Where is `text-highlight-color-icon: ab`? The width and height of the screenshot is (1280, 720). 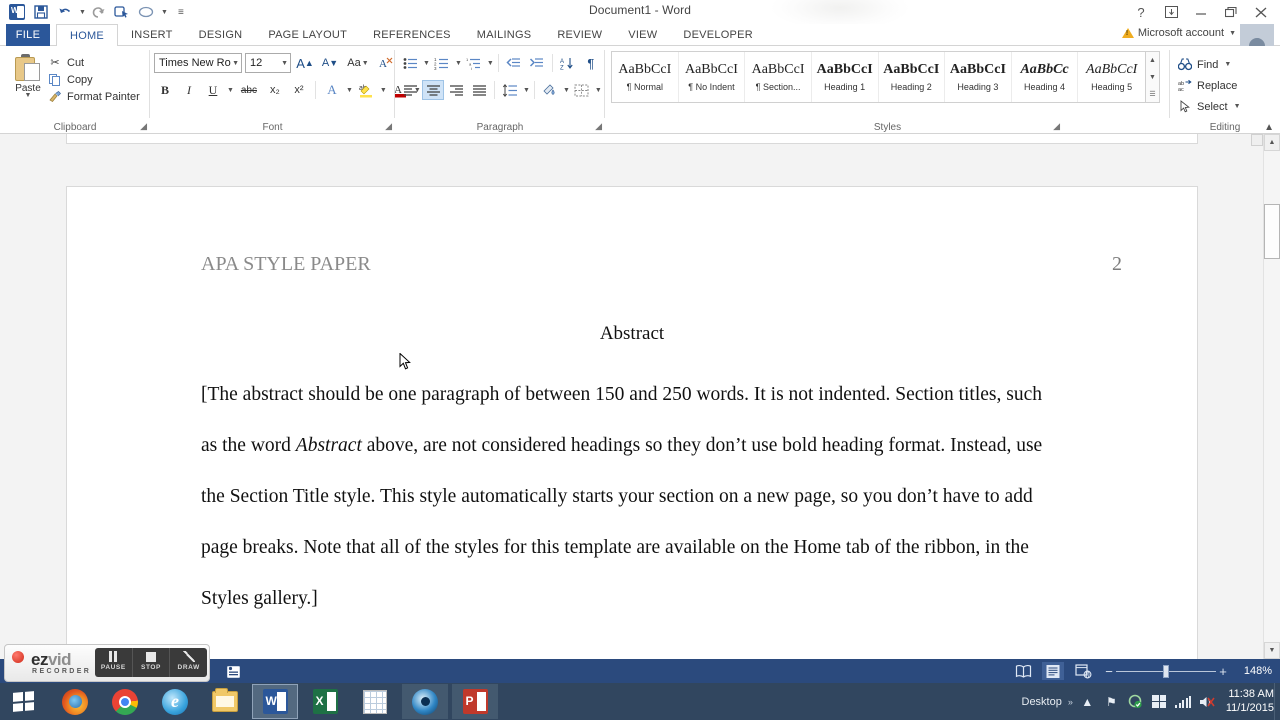 text-highlight-color-icon: ab is located at coordinates (366, 90).